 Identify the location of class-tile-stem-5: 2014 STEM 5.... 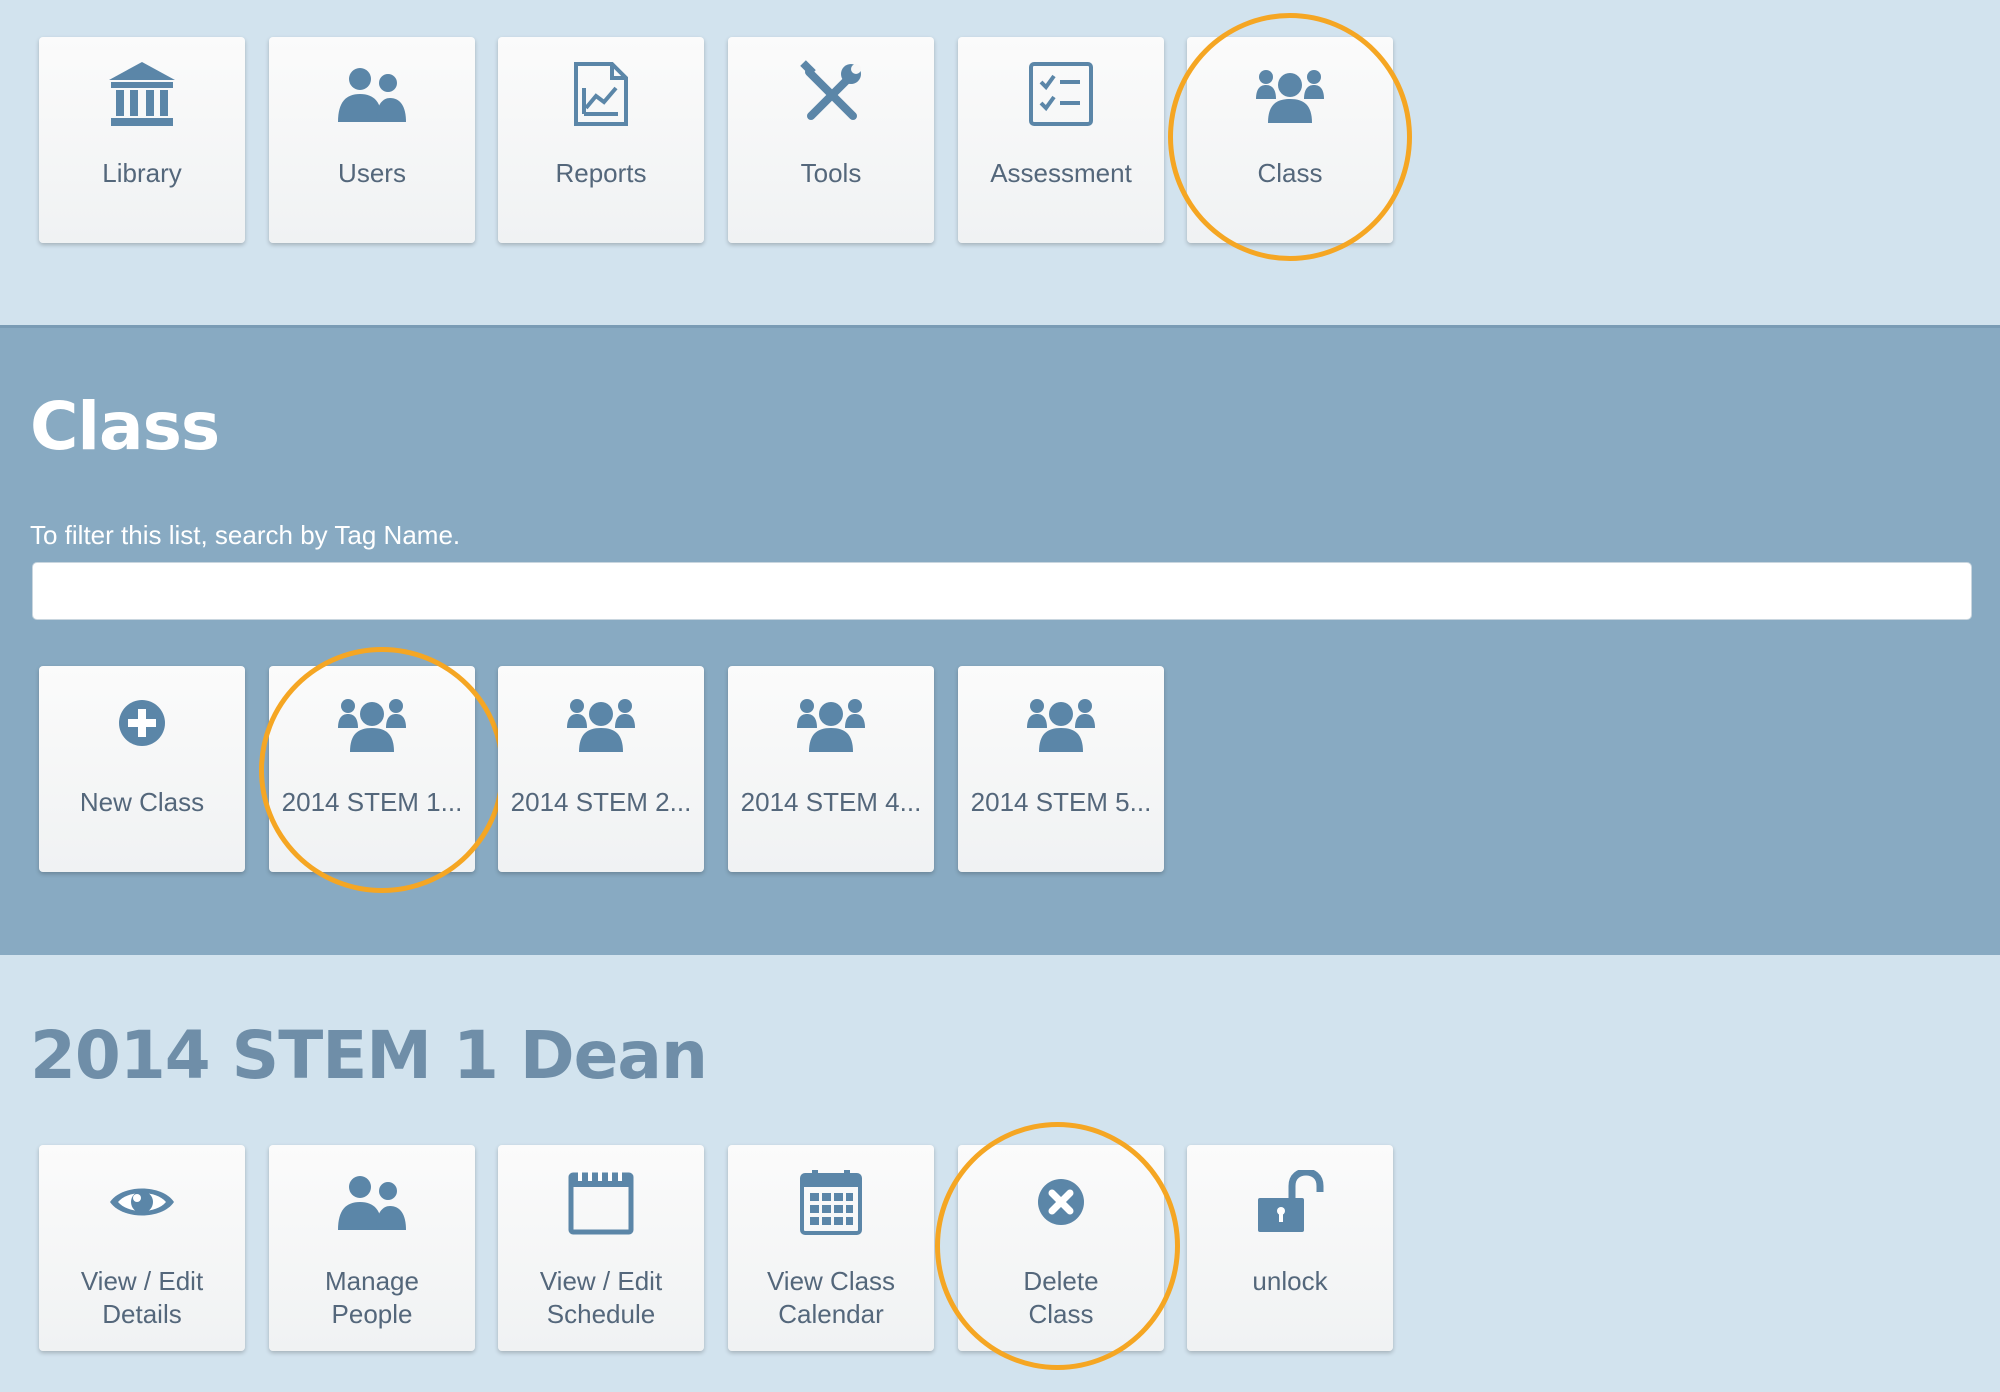
(1061, 769).